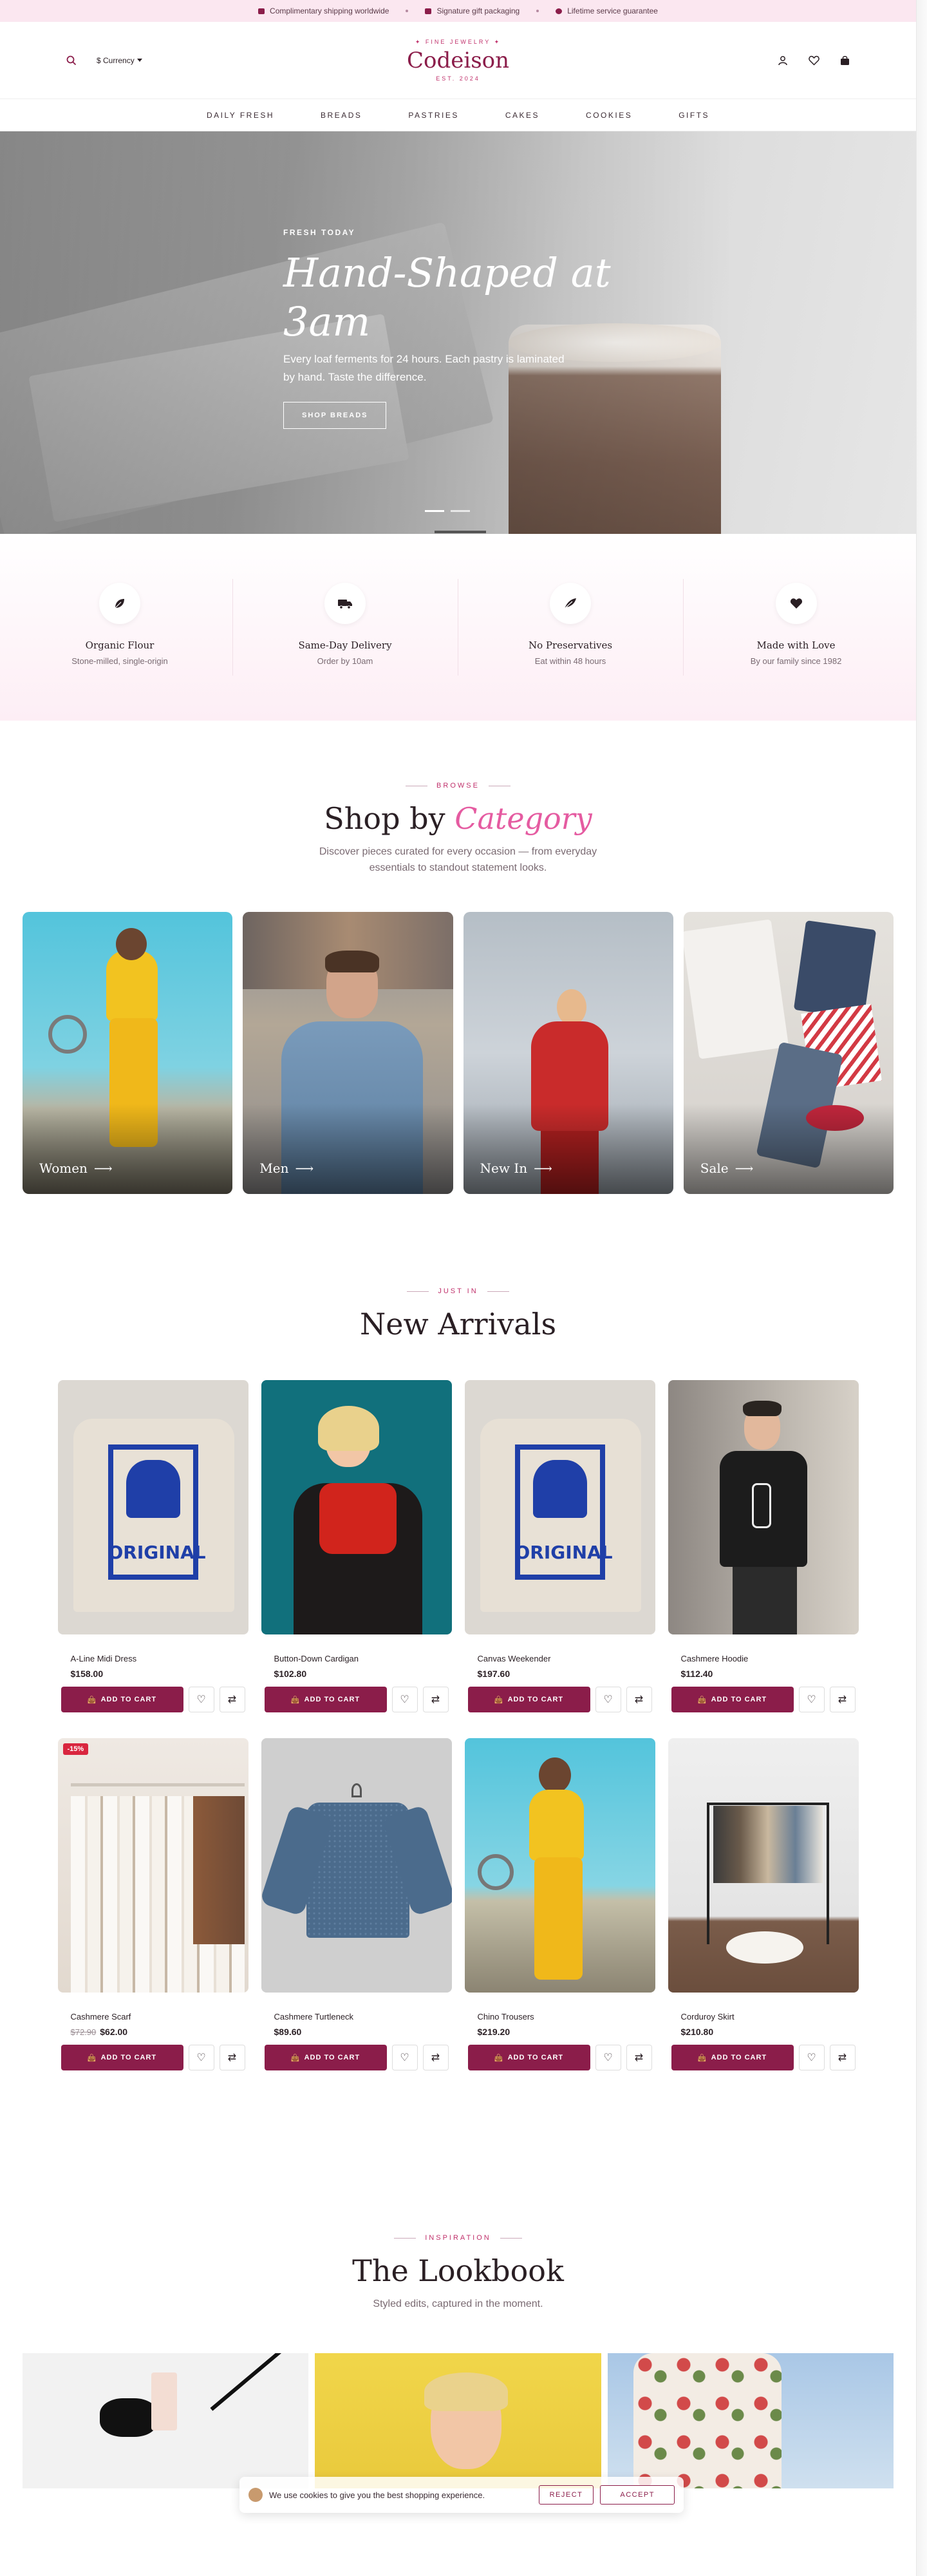  Describe the element at coordinates (261, 11) in the screenshot. I see `truck-icon` at that location.